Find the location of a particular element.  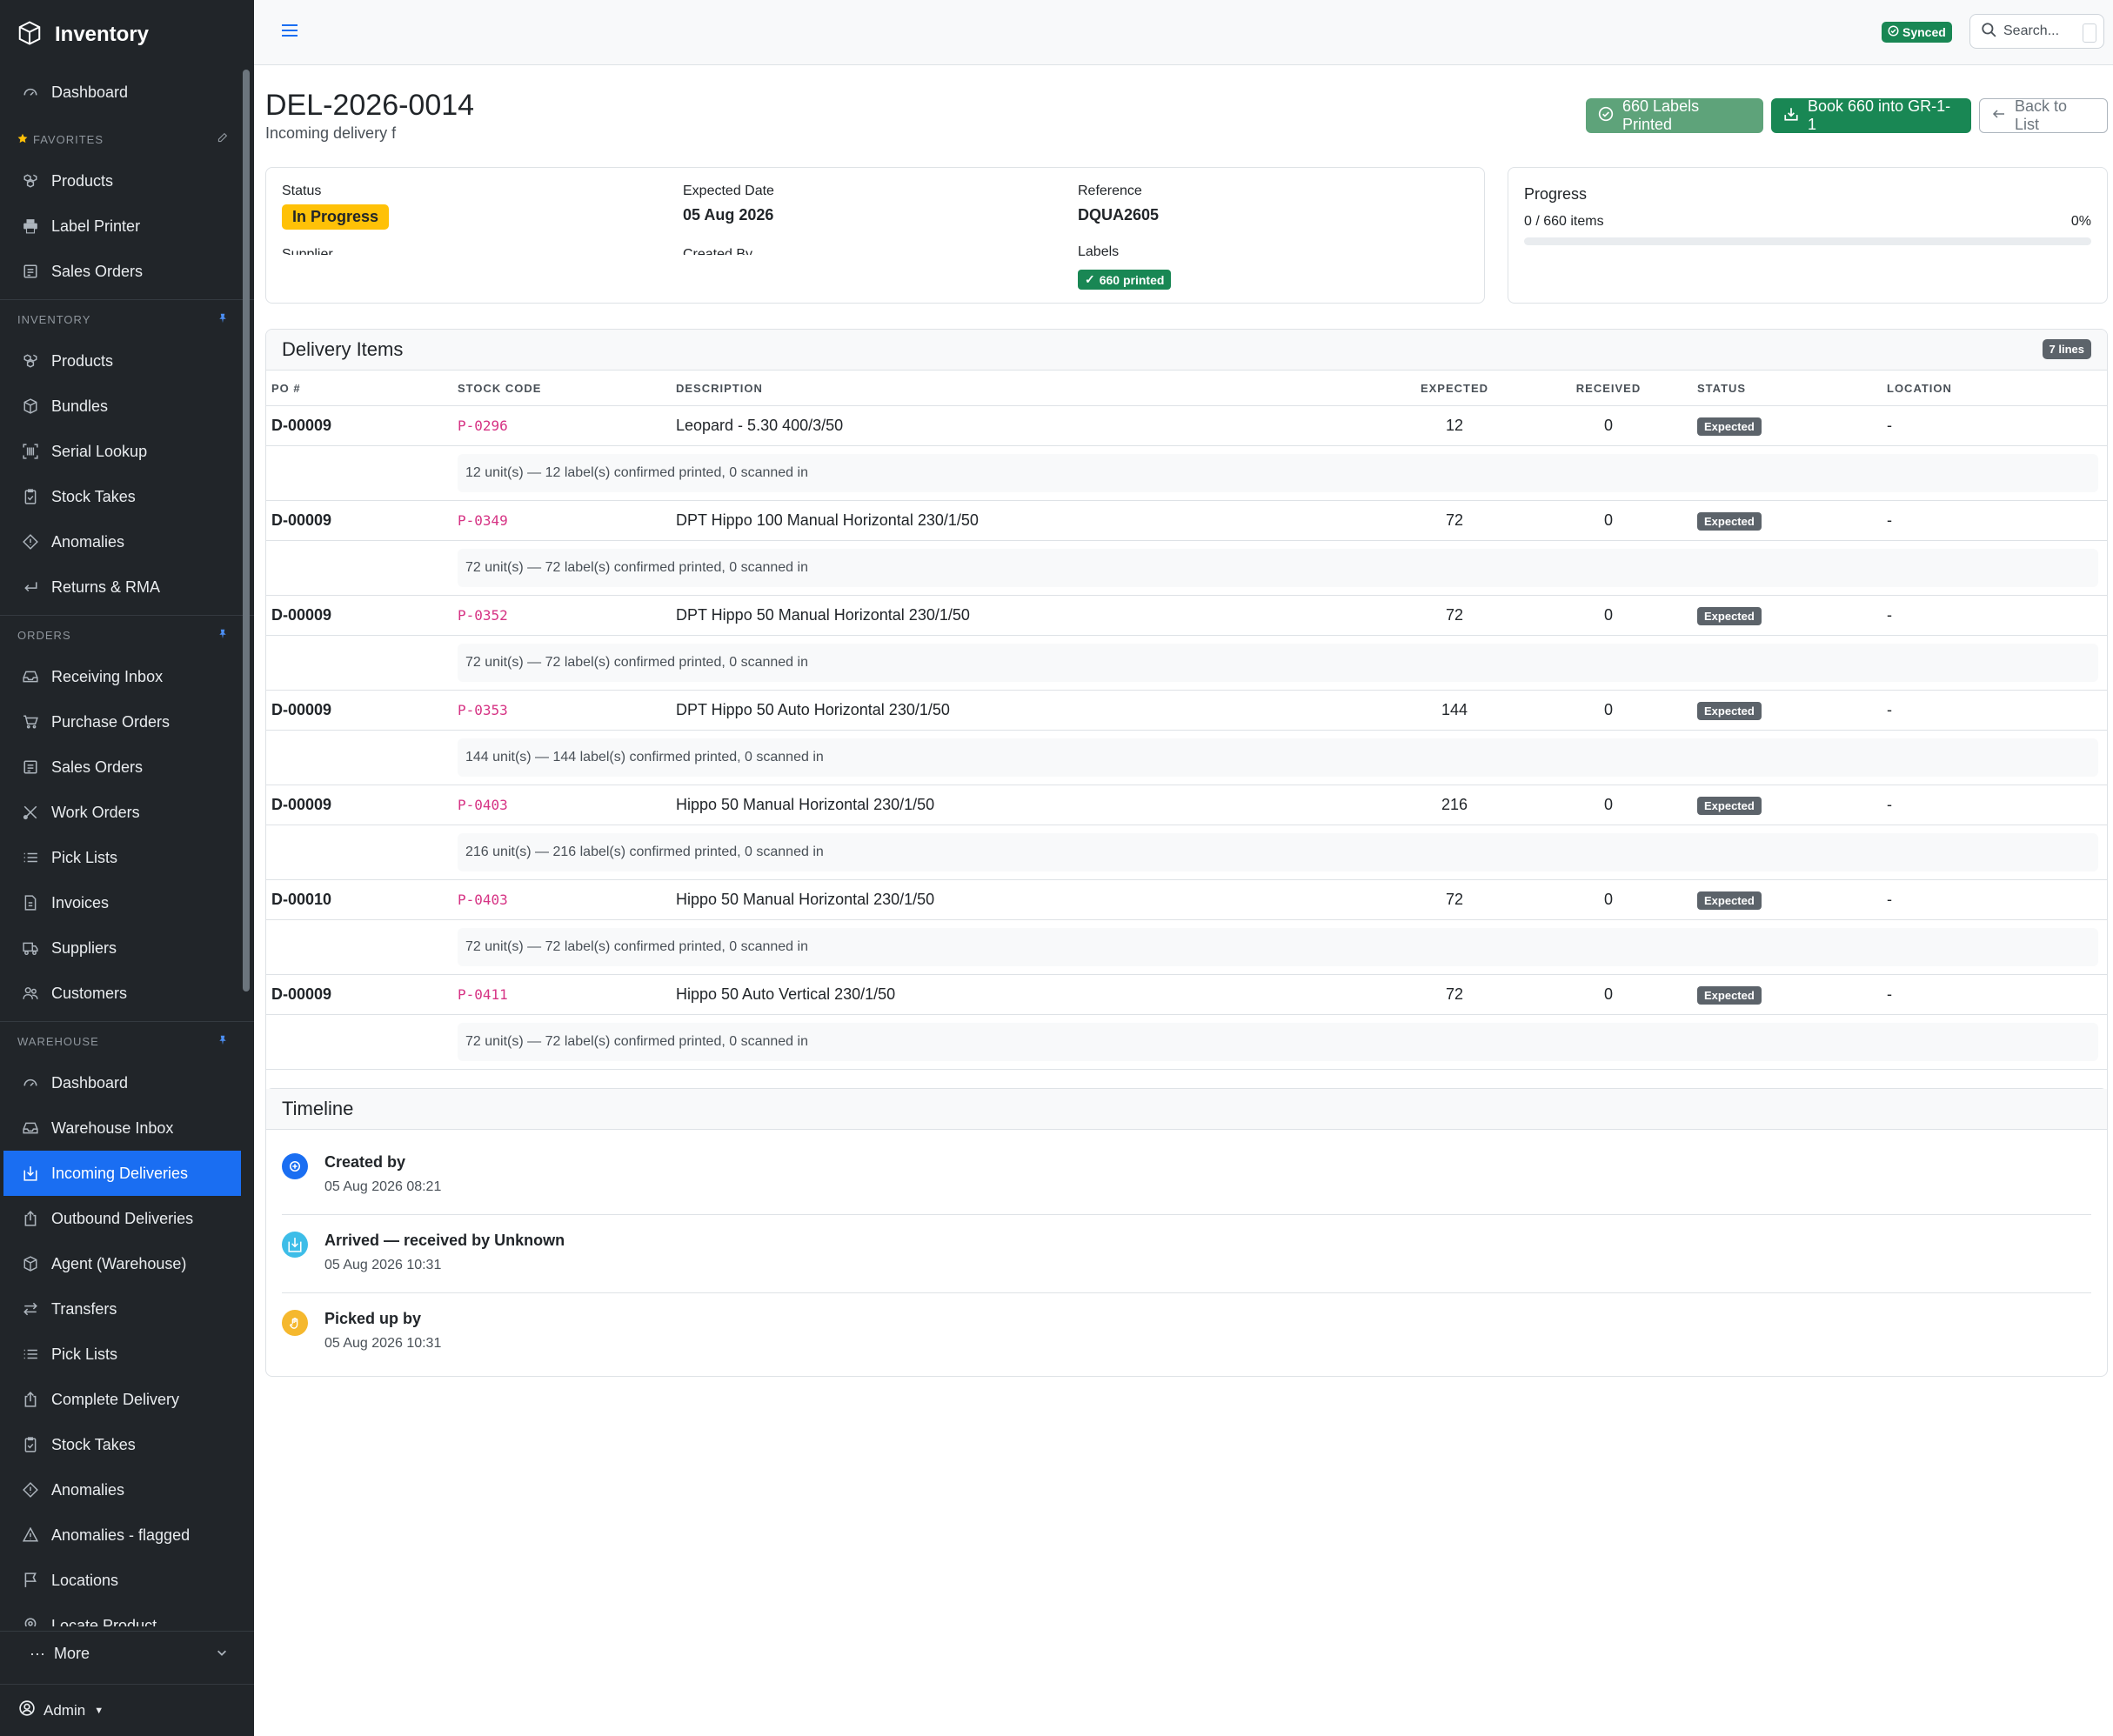

sidebar-item-label: Anomalies - flagged is located at coordinates (121, 1535).